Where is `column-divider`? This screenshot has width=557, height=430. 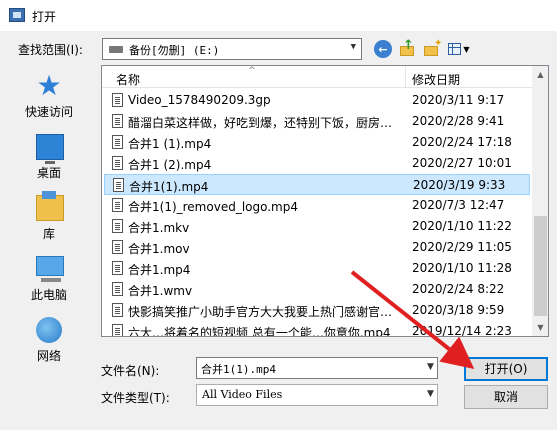
column-divider is located at coordinates (405, 77).